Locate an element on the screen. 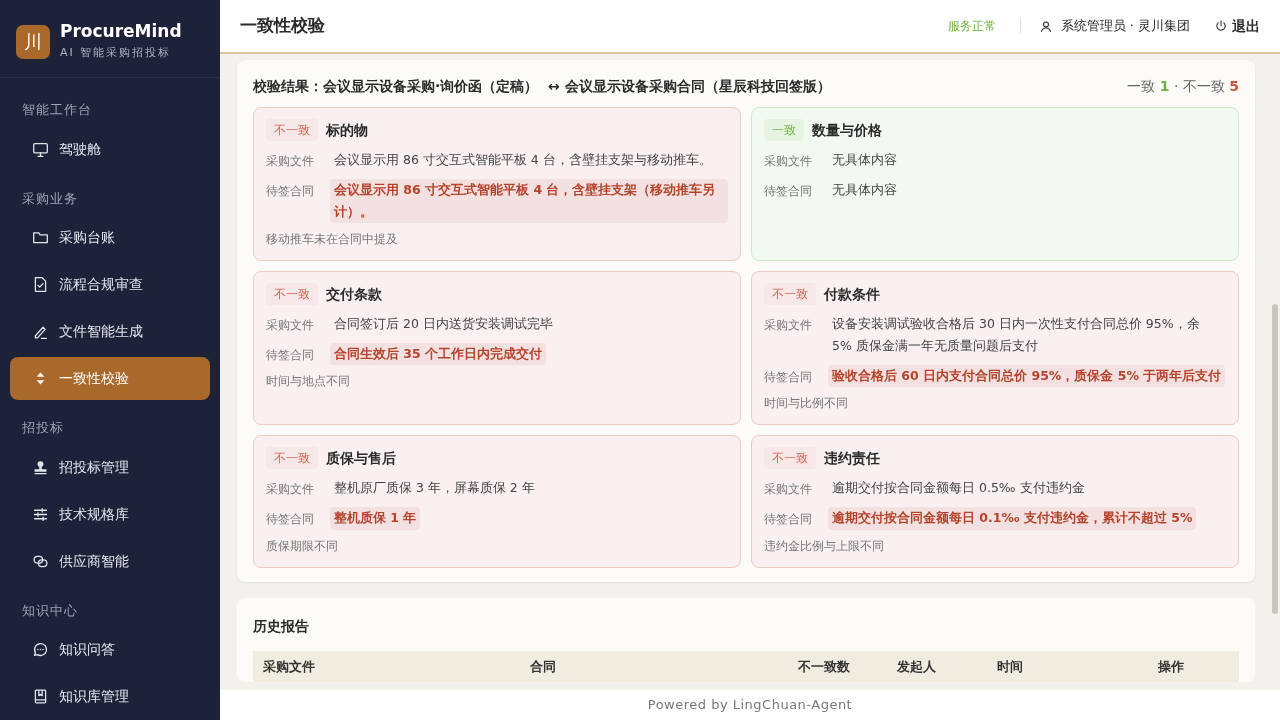  logo: 川 is located at coordinates (33, 41).